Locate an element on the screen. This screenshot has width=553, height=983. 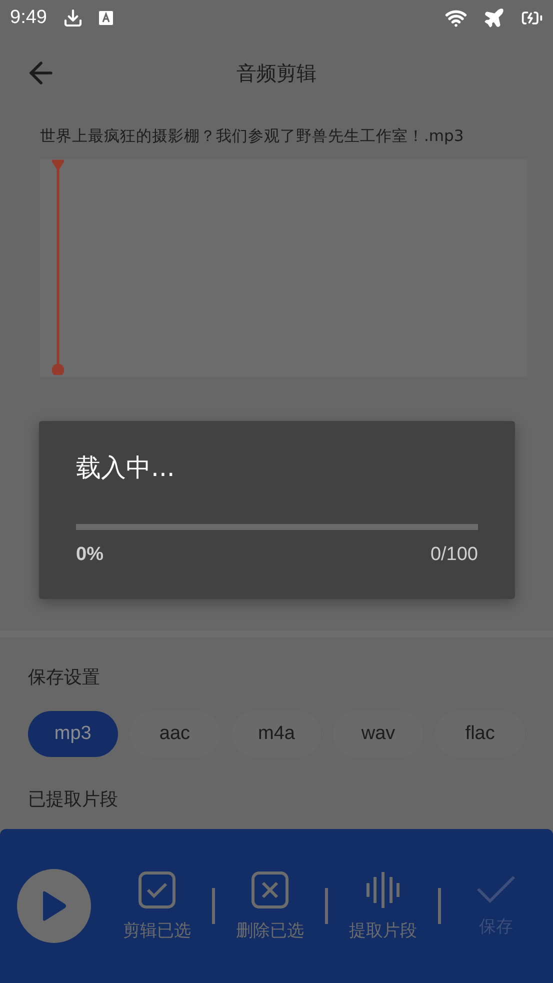
status-time: 9:49 is located at coordinates (28, 18).